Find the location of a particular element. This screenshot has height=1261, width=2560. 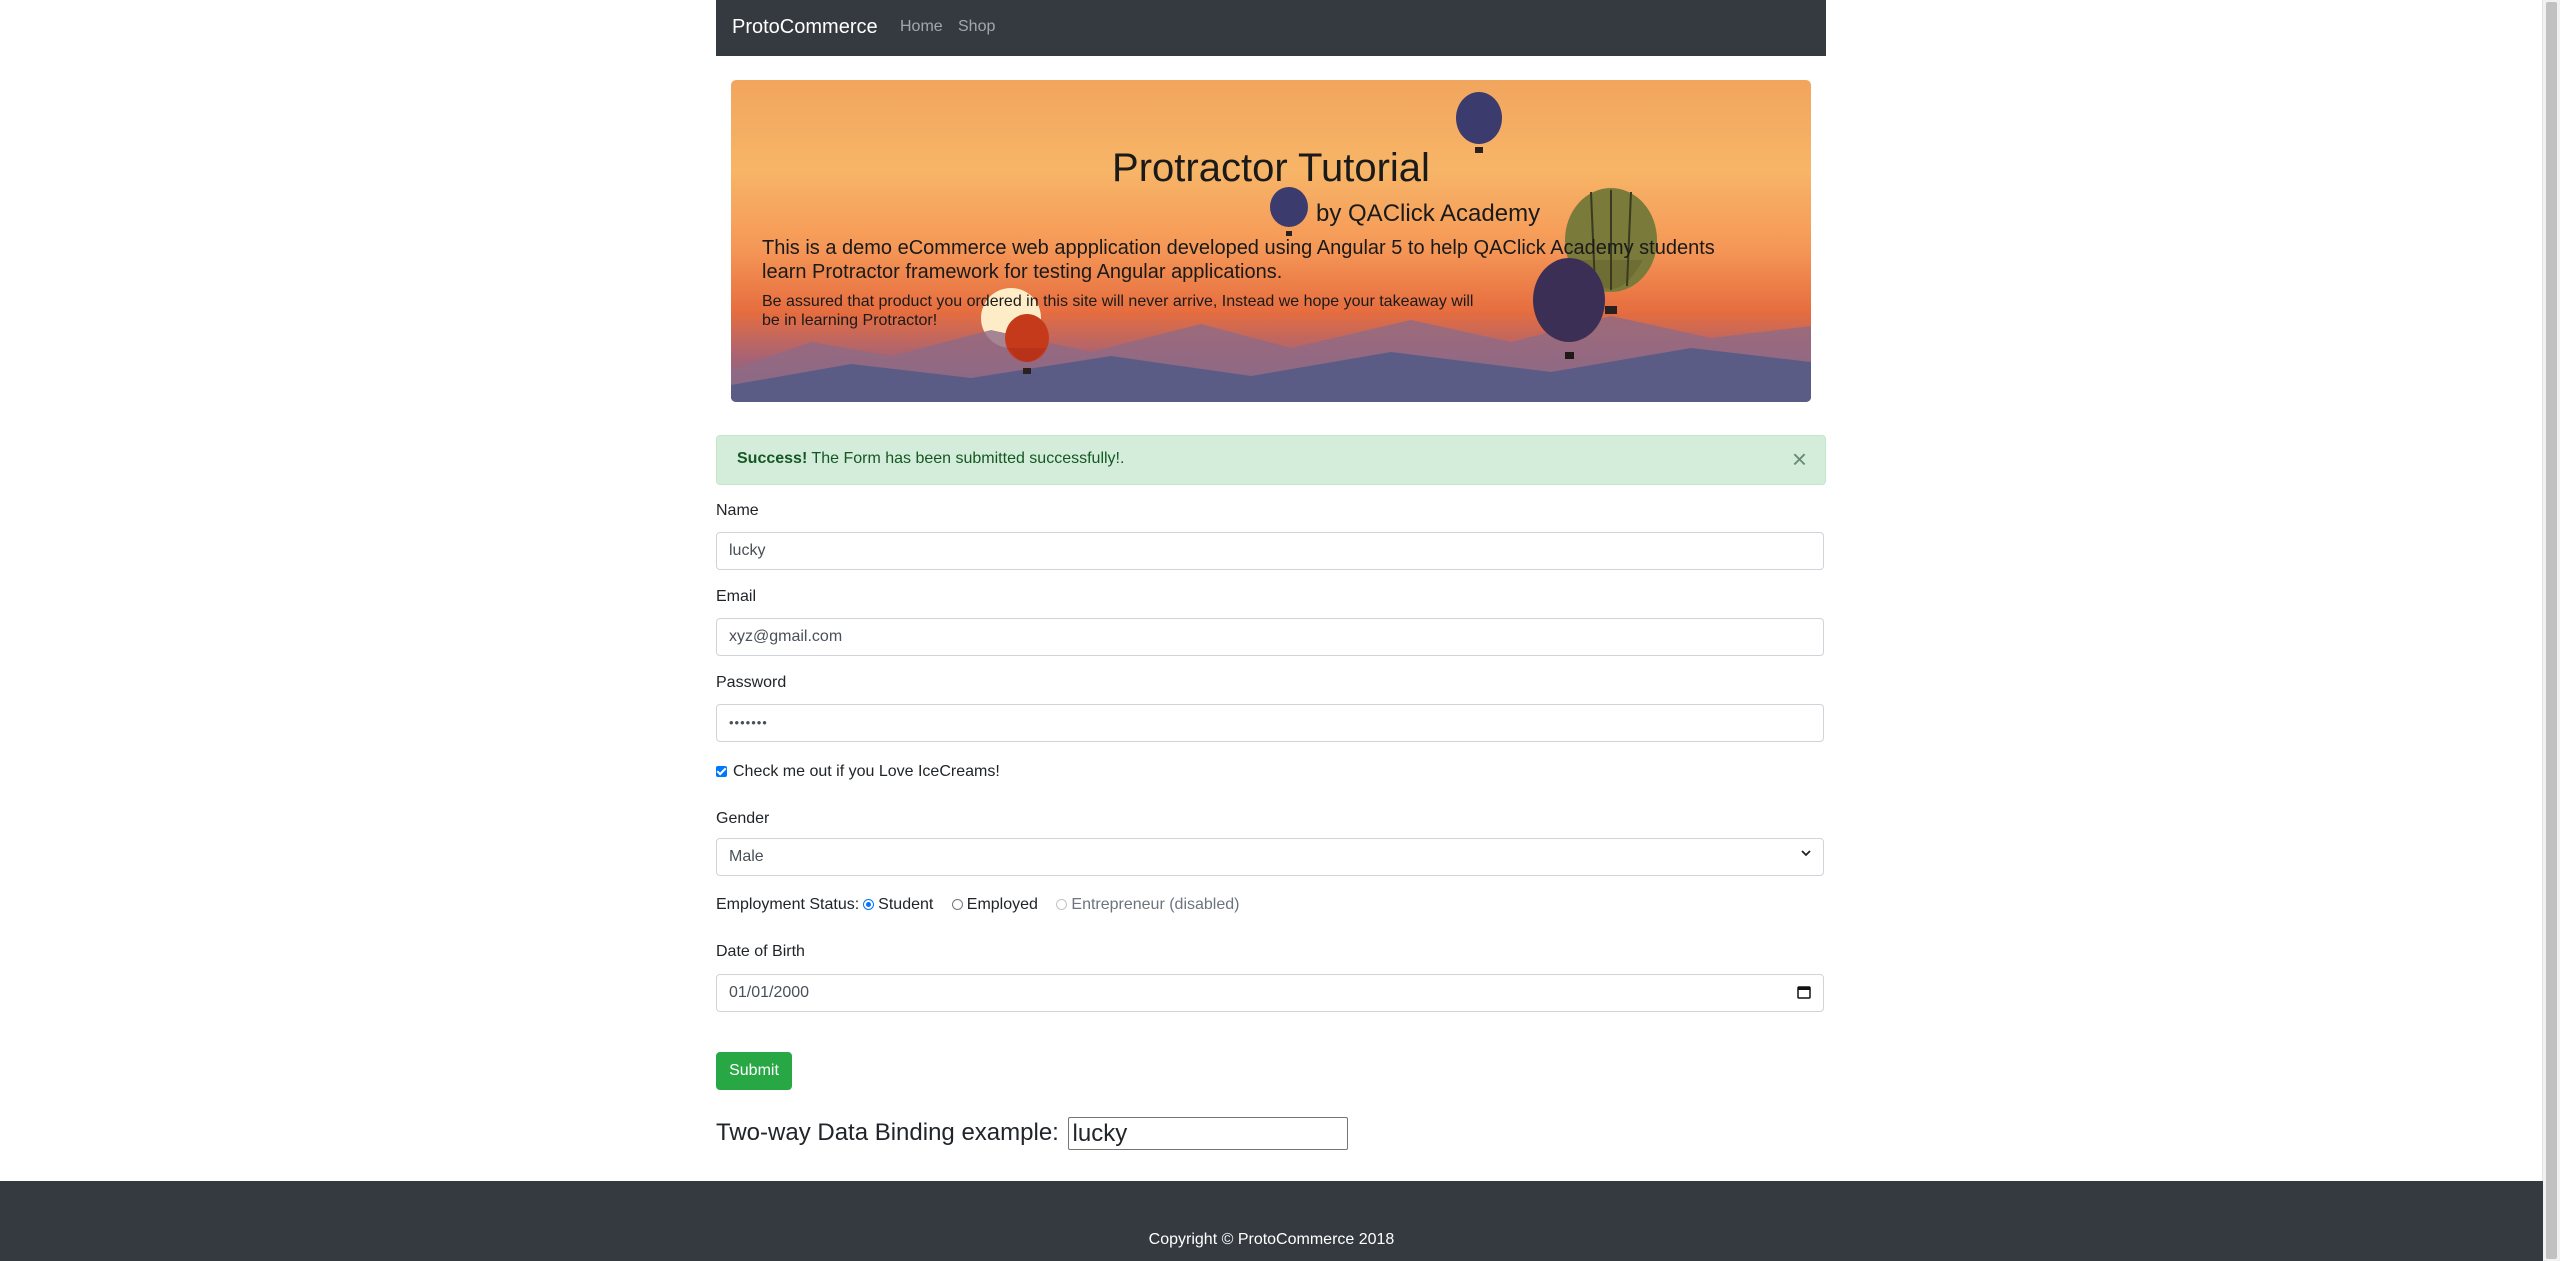

navbar: ProtoCommerce Home Shop is located at coordinates (1271, 28).